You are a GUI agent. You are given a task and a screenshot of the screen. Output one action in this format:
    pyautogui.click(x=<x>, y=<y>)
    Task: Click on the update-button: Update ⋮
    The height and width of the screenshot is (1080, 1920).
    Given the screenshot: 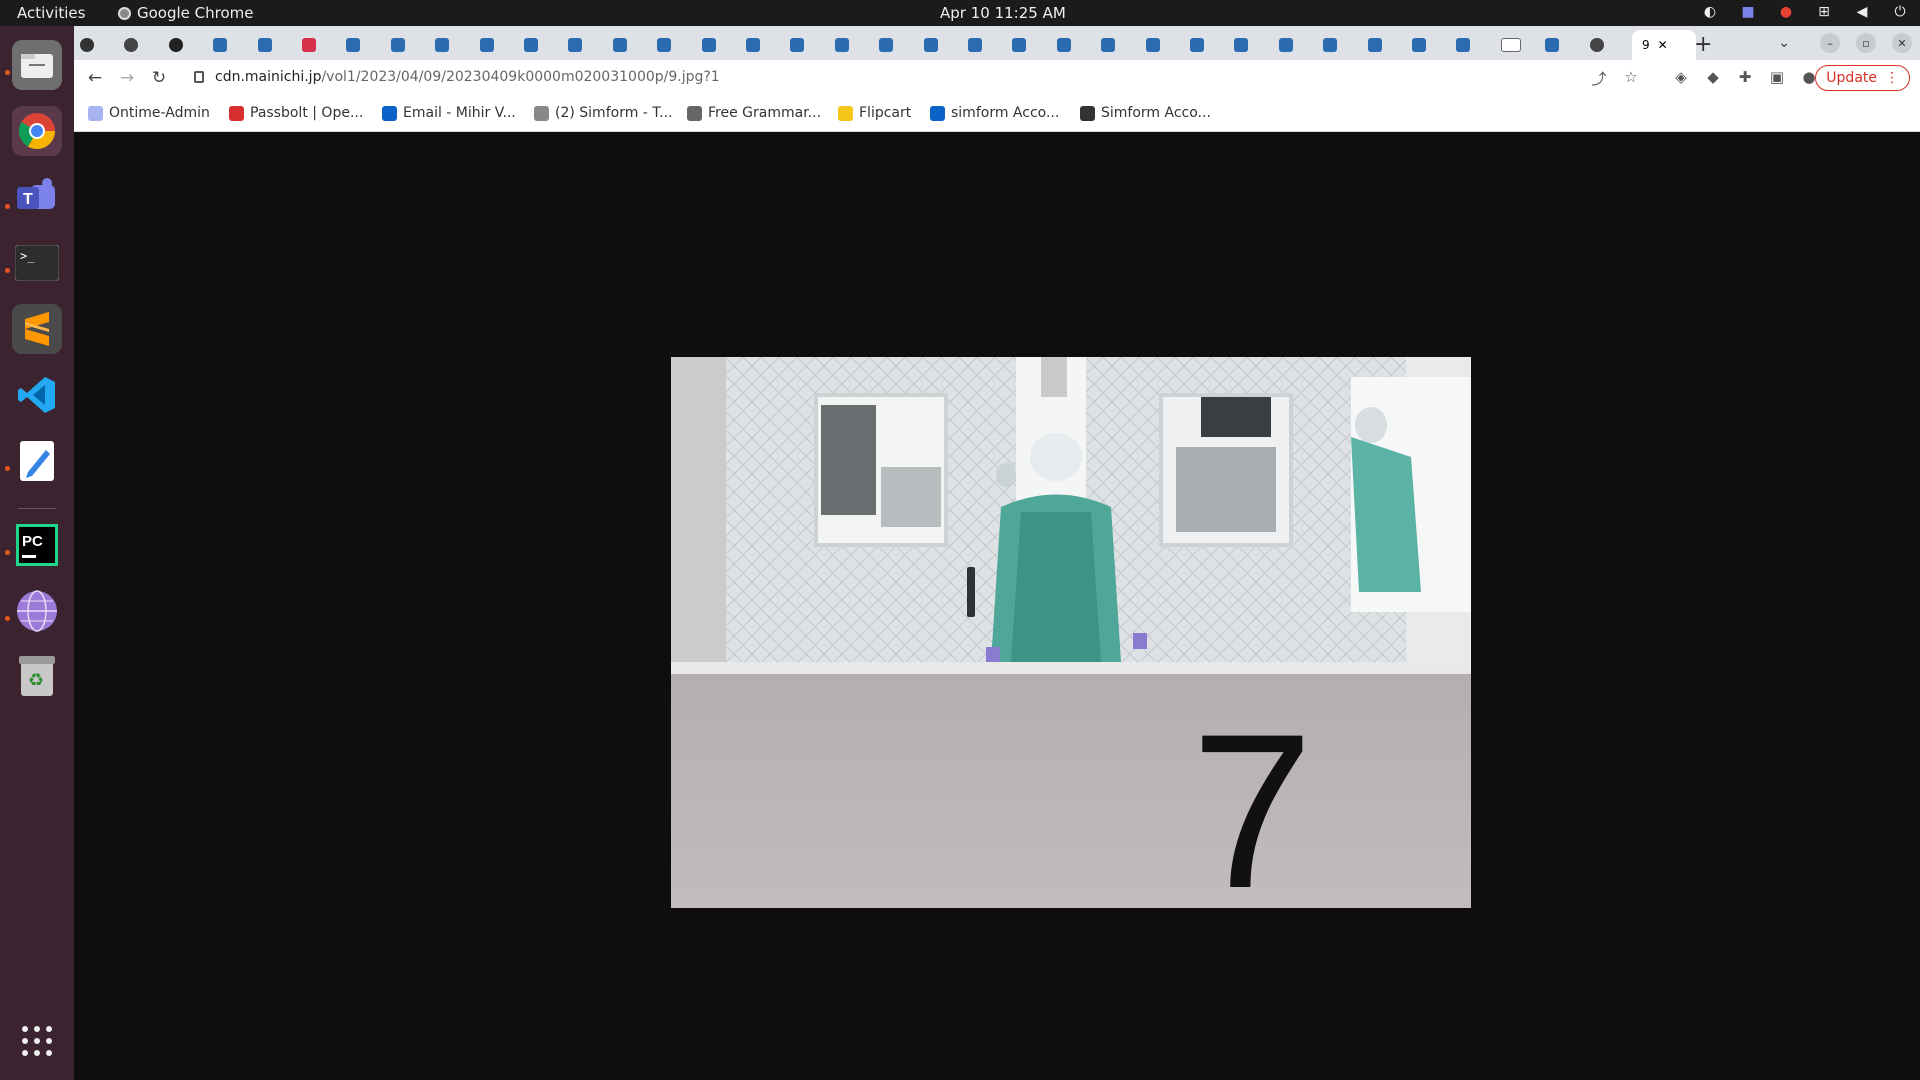 What is the action you would take?
    pyautogui.click(x=1862, y=78)
    